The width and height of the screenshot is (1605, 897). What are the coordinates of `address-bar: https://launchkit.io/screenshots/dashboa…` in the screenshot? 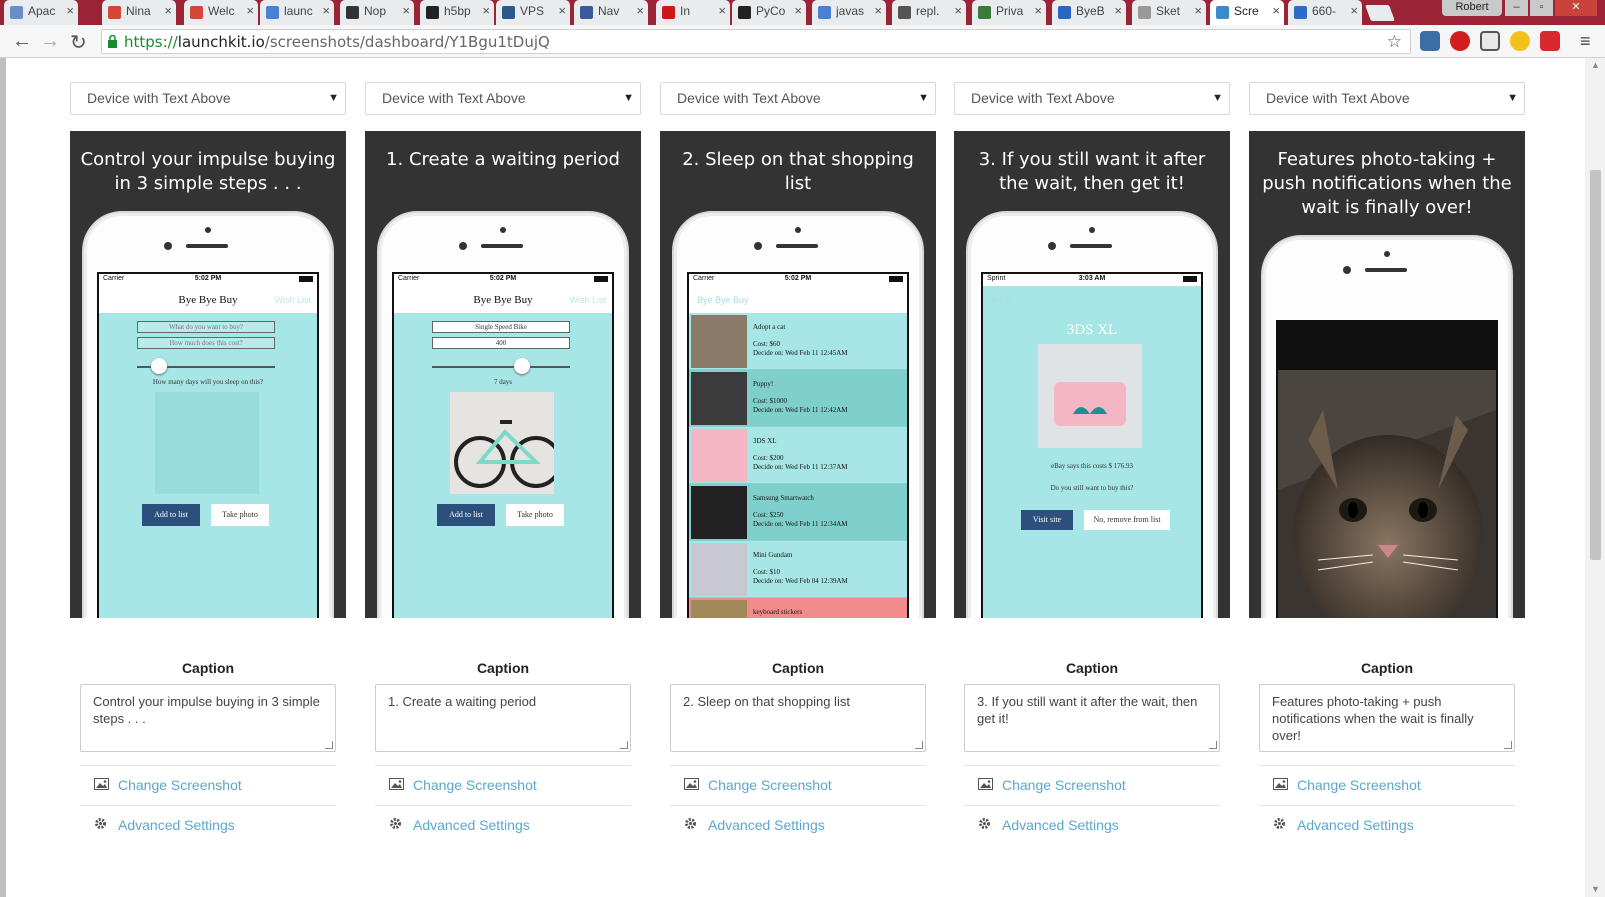 It's located at (756, 41).